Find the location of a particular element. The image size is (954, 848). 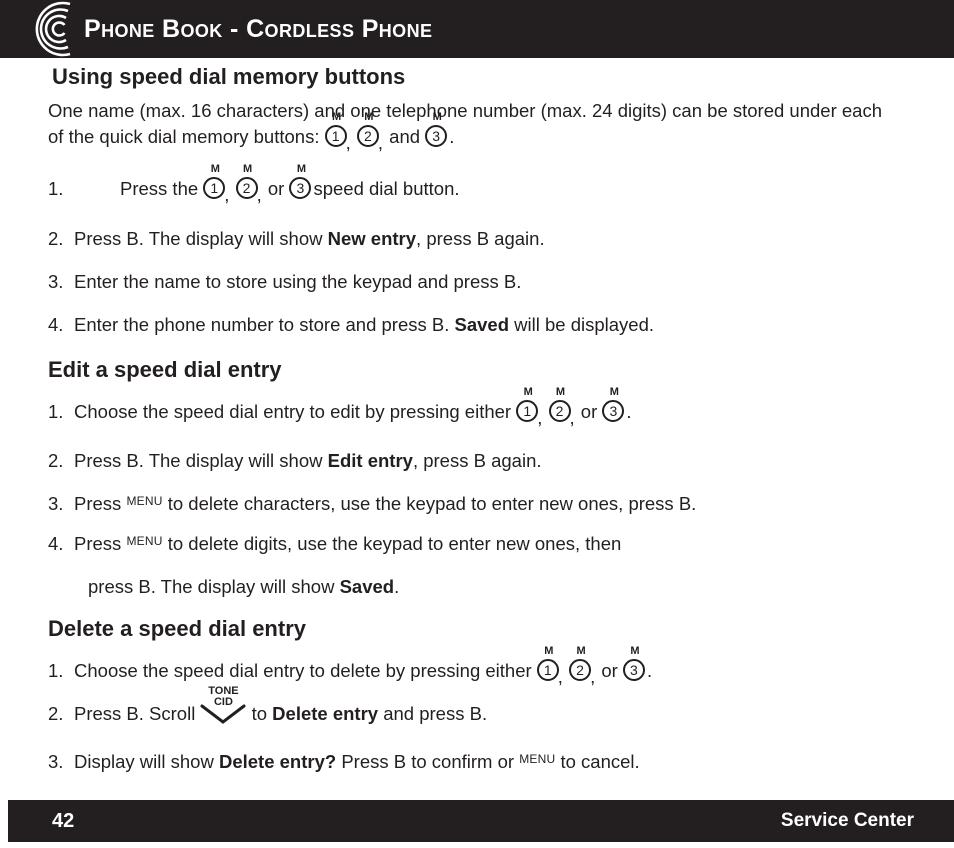

list-item-continuation: press B. The display will show Saved. is located at coordinates (243, 587).